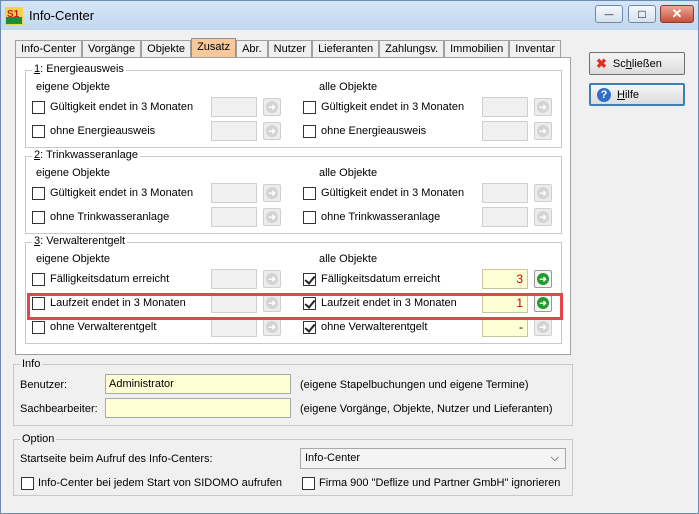 The width and height of the screenshot is (699, 514). Describe the element at coordinates (272, 327) in the screenshot. I see `go-button-verwalter-eigene-ohne: ➜` at that location.